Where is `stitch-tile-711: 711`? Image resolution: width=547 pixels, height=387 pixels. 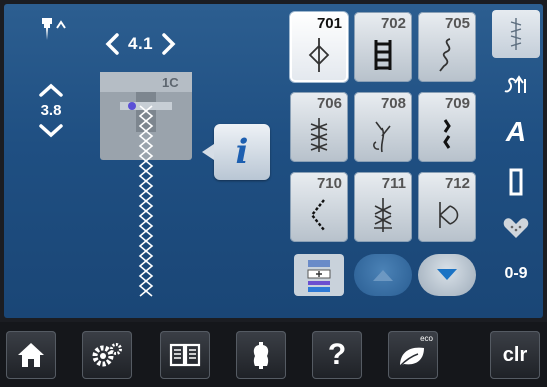
stitch-tile-711: 711 is located at coordinates (383, 207).